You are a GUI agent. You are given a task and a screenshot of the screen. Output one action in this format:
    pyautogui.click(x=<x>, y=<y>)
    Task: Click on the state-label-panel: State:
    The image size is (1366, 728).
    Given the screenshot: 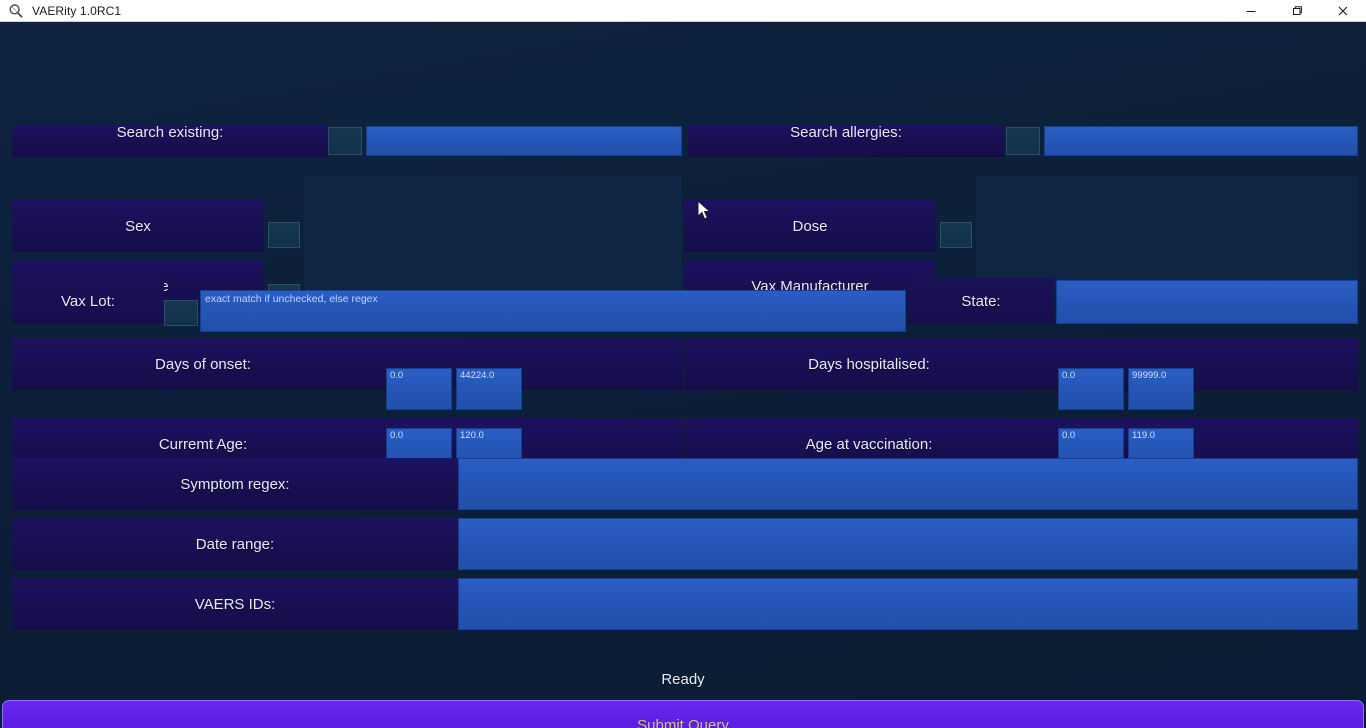 What is the action you would take?
    pyautogui.click(x=981, y=301)
    